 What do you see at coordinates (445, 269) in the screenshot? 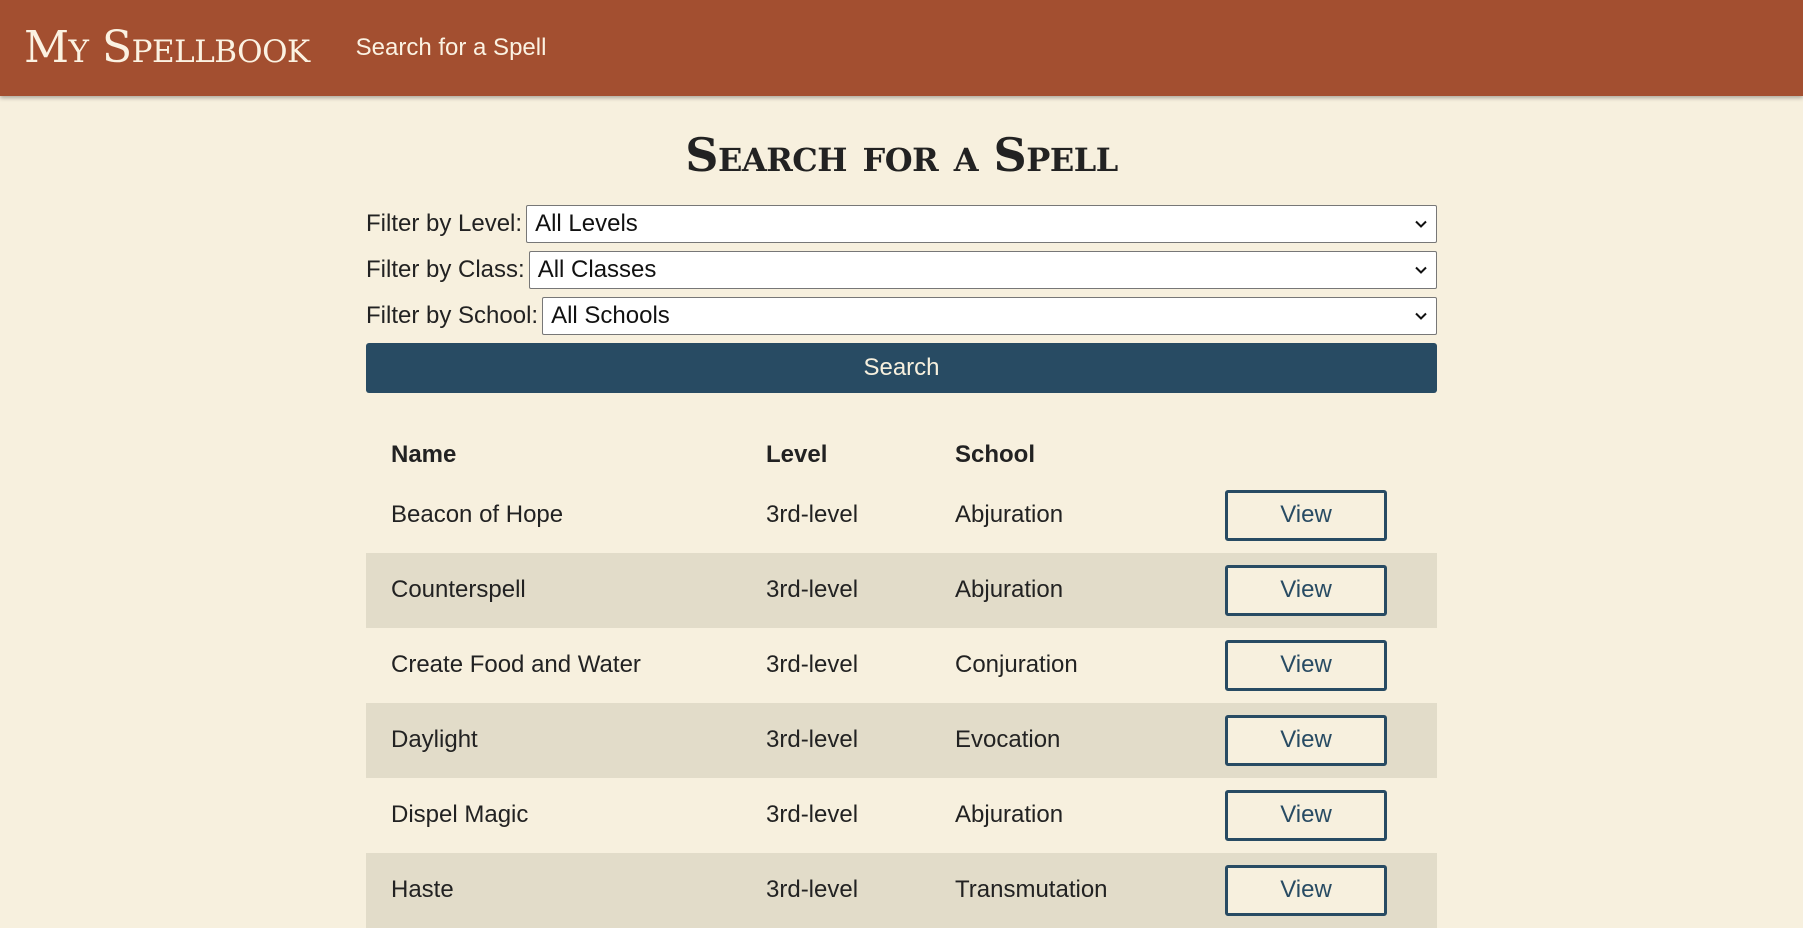
I see `filter-class-label: Filter by Class:` at bounding box center [445, 269].